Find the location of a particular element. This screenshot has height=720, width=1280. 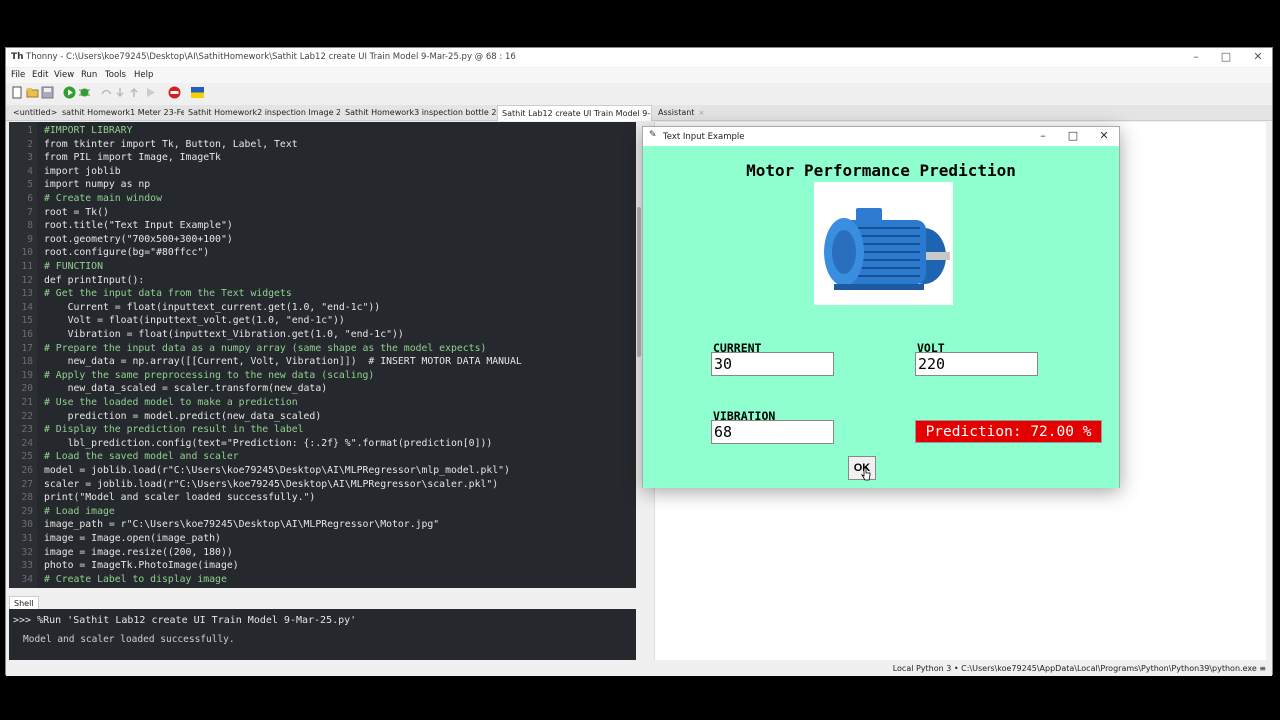

menu-file: File is located at coordinates (18, 75).